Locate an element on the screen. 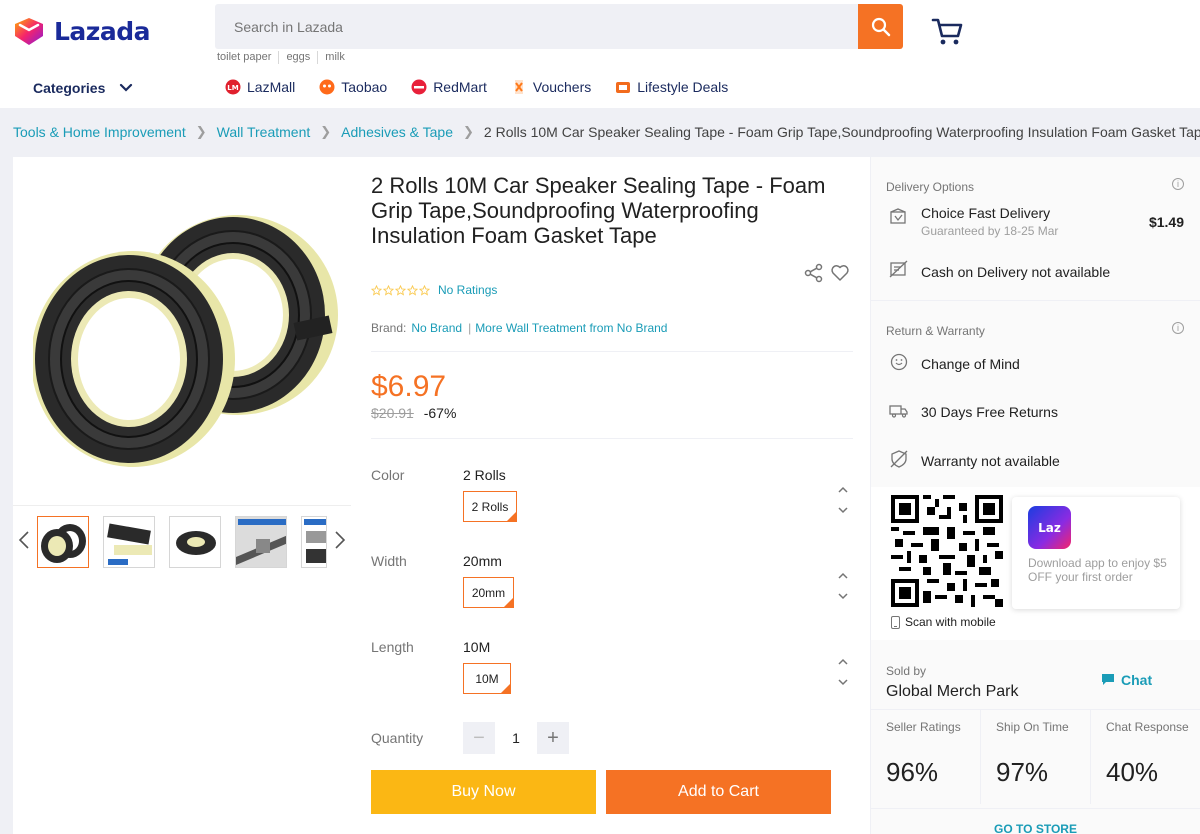 This screenshot has width=1200, height=834. metric-value: 96% is located at coordinates (912, 772).